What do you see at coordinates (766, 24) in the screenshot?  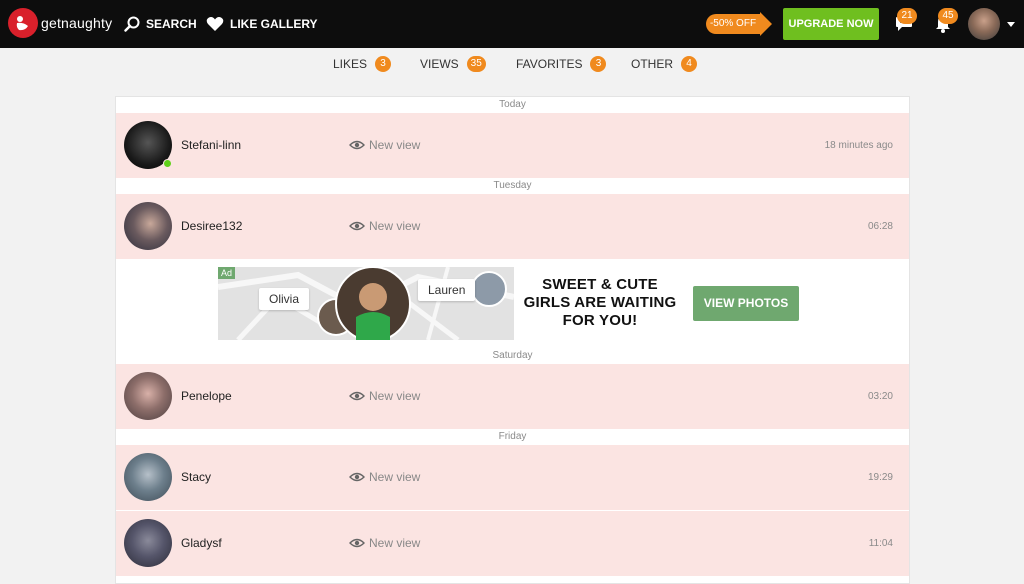 I see `promo-arrow-icon` at bounding box center [766, 24].